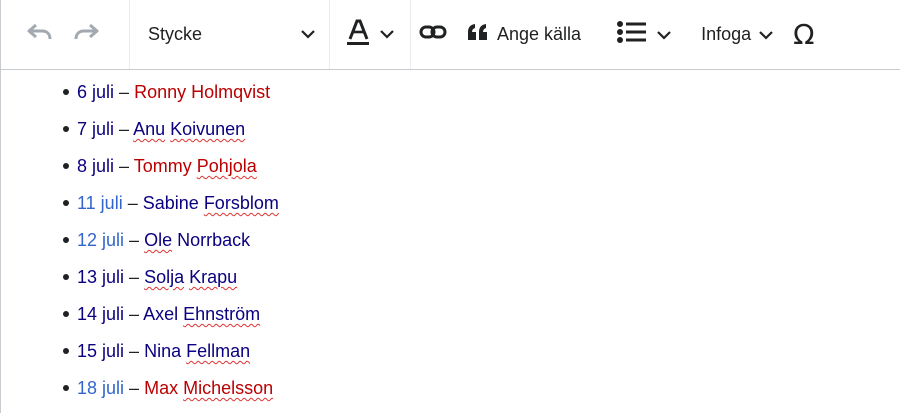  Describe the element at coordinates (478, 34) in the screenshot. I see `quote-icon` at that location.